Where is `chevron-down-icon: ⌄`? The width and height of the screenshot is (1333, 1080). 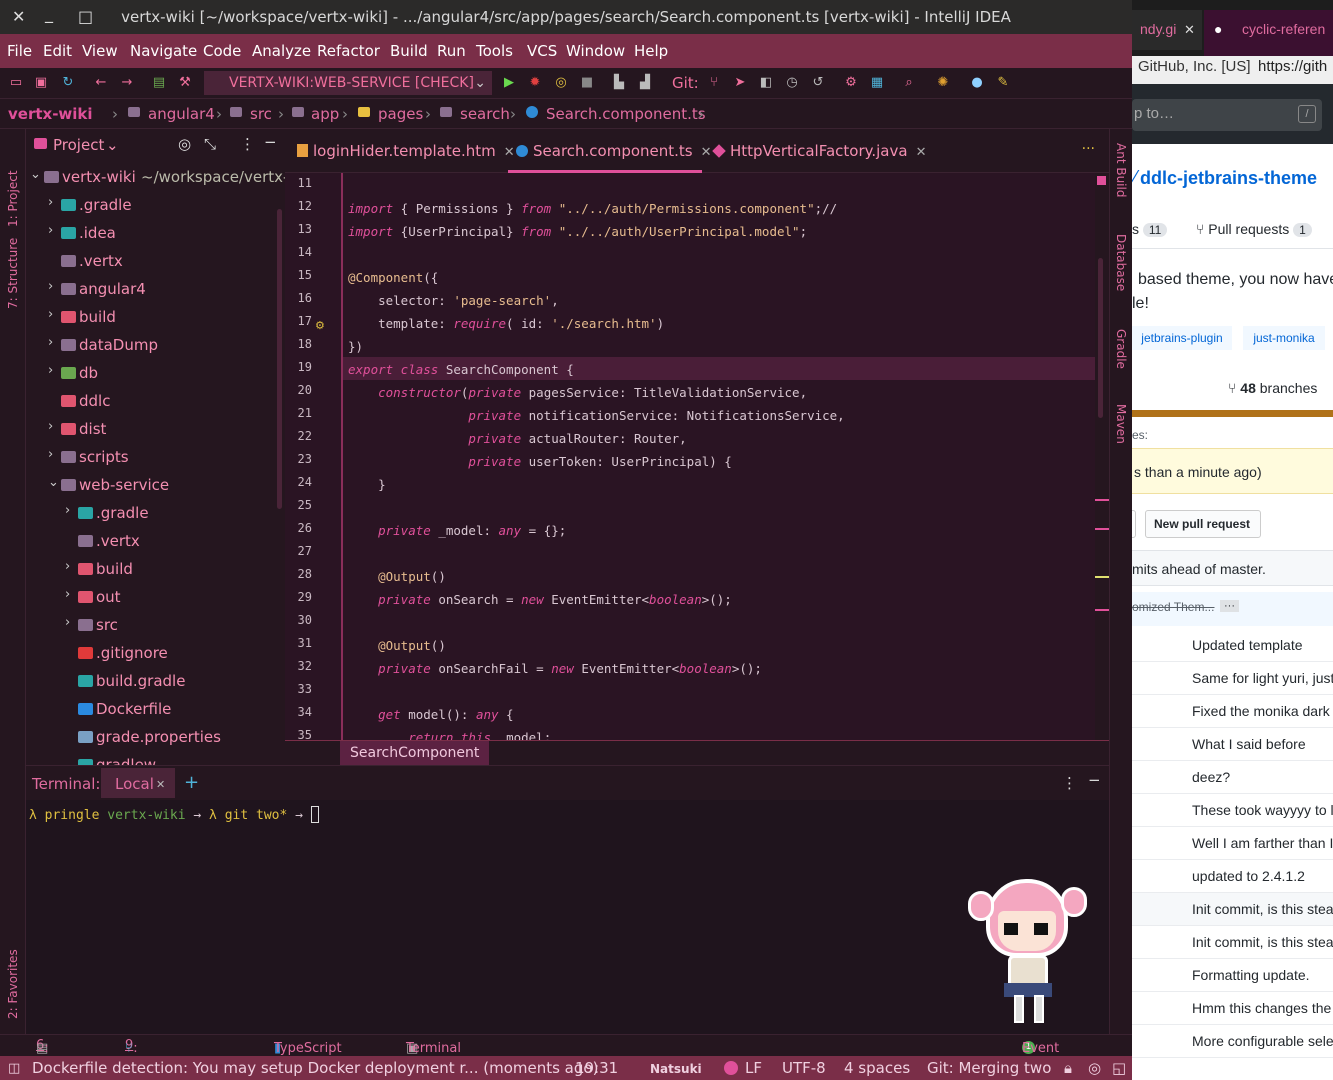
chevron-down-icon: ⌄ is located at coordinates (53, 482).